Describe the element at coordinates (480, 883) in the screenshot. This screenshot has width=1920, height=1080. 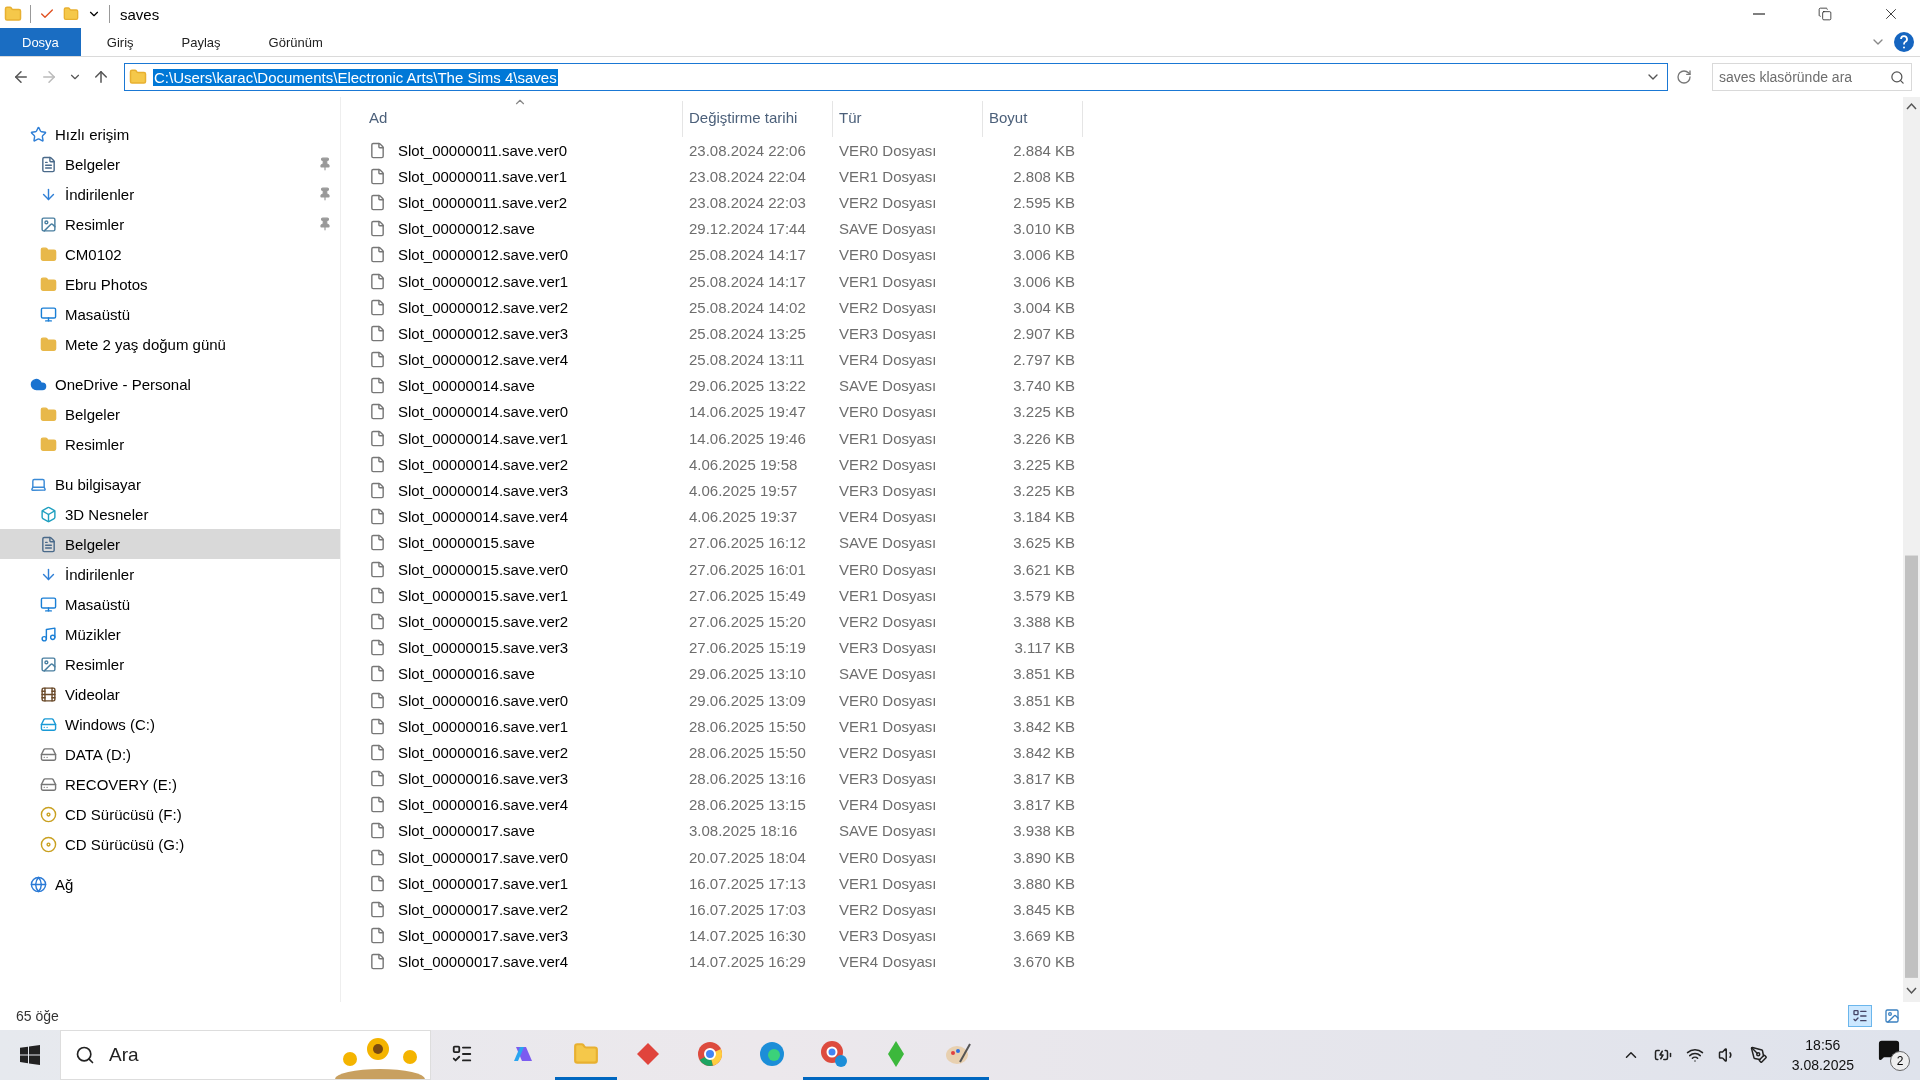
I see `file-name: Slot_00000017.save.ver1` at that location.